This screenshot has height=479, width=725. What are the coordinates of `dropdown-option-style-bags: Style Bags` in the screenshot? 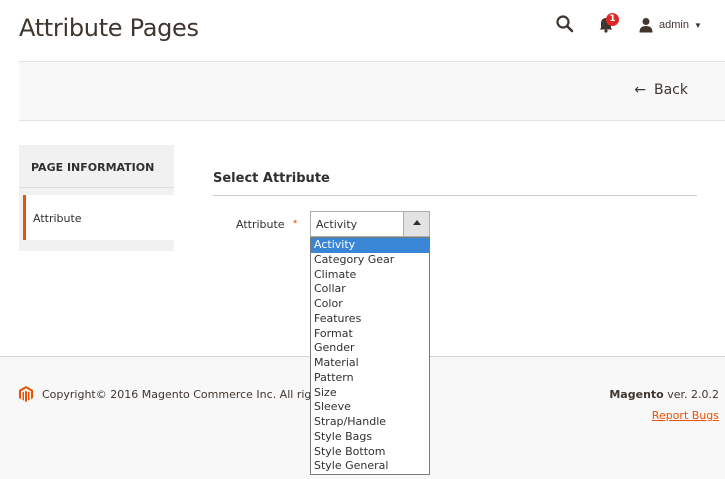 It's located at (370, 437).